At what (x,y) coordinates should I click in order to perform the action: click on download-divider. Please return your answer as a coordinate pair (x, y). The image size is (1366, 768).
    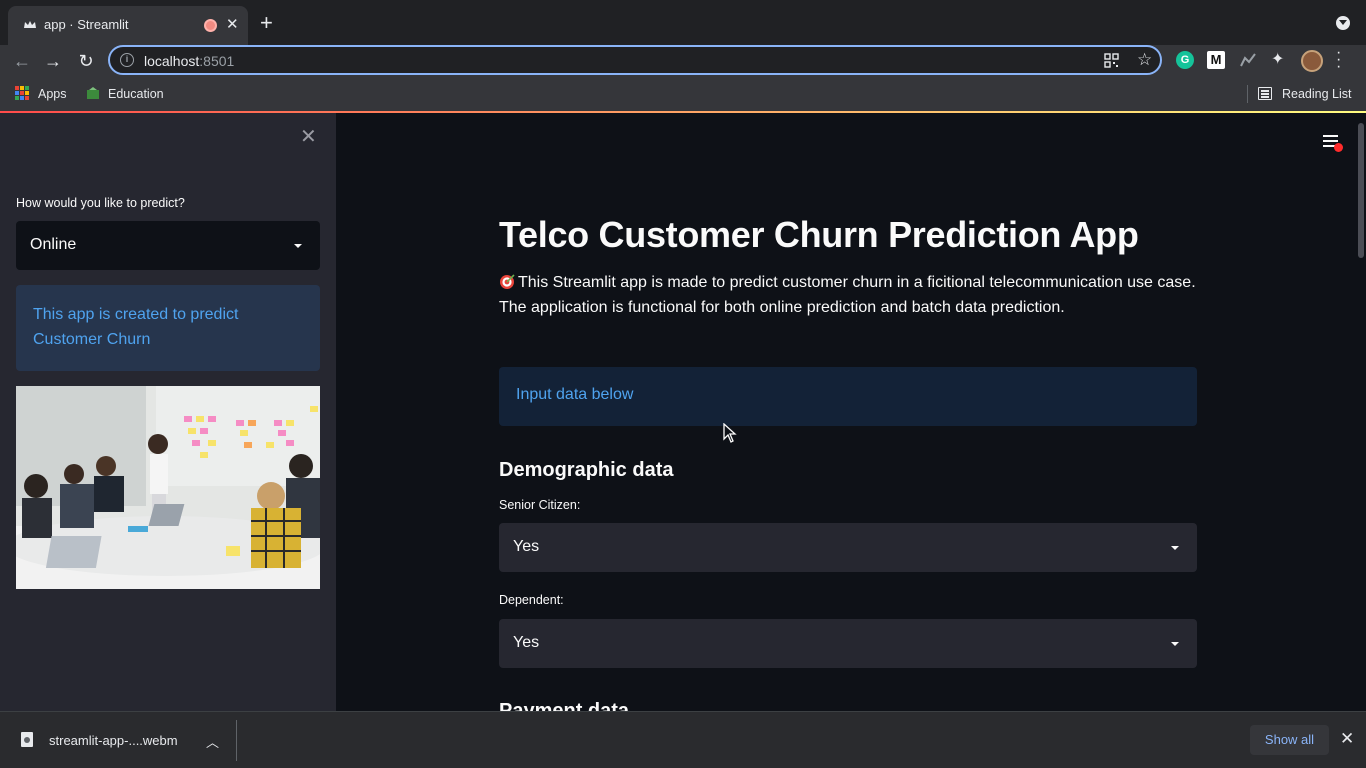
    Looking at the image, I should click on (236, 740).